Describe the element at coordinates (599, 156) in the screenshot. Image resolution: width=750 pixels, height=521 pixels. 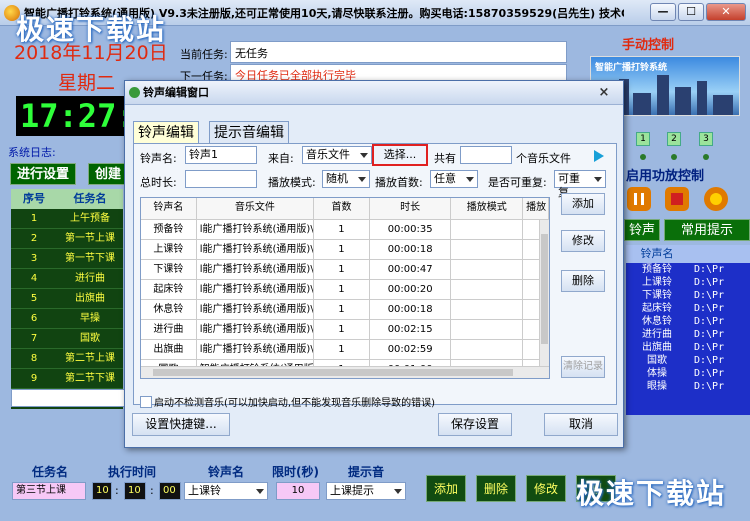
I see `play-icon` at that location.